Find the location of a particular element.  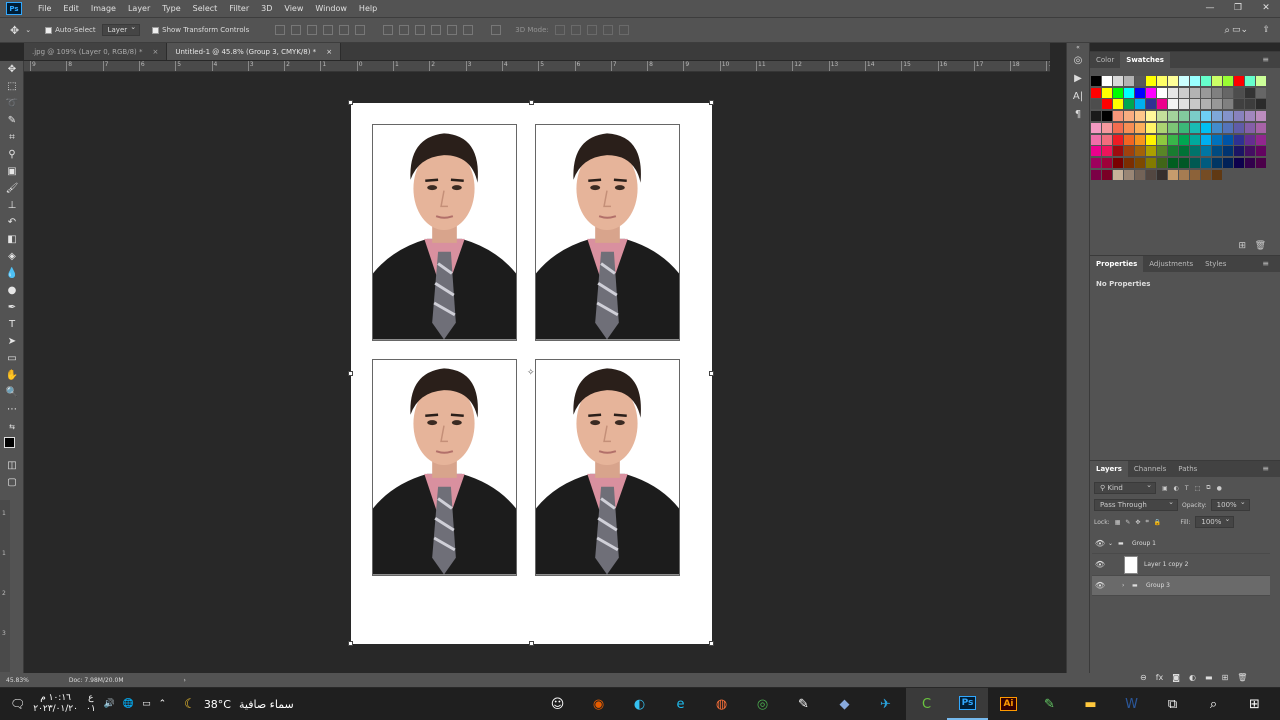

smart-filter-icon: ⧉ is located at coordinates (1208, 488).